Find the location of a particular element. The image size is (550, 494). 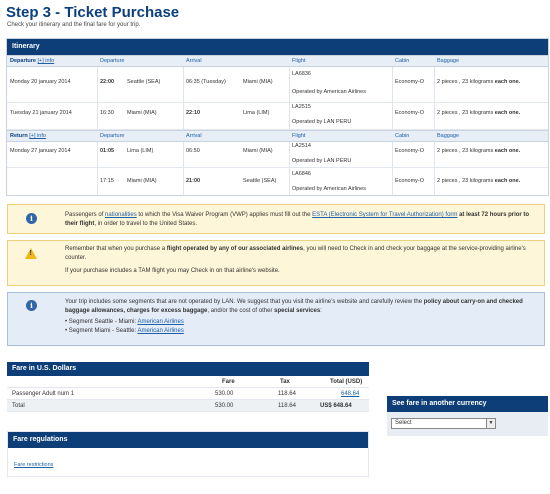

flight-date: Monday 20 january 2014 is located at coordinates (40, 82).